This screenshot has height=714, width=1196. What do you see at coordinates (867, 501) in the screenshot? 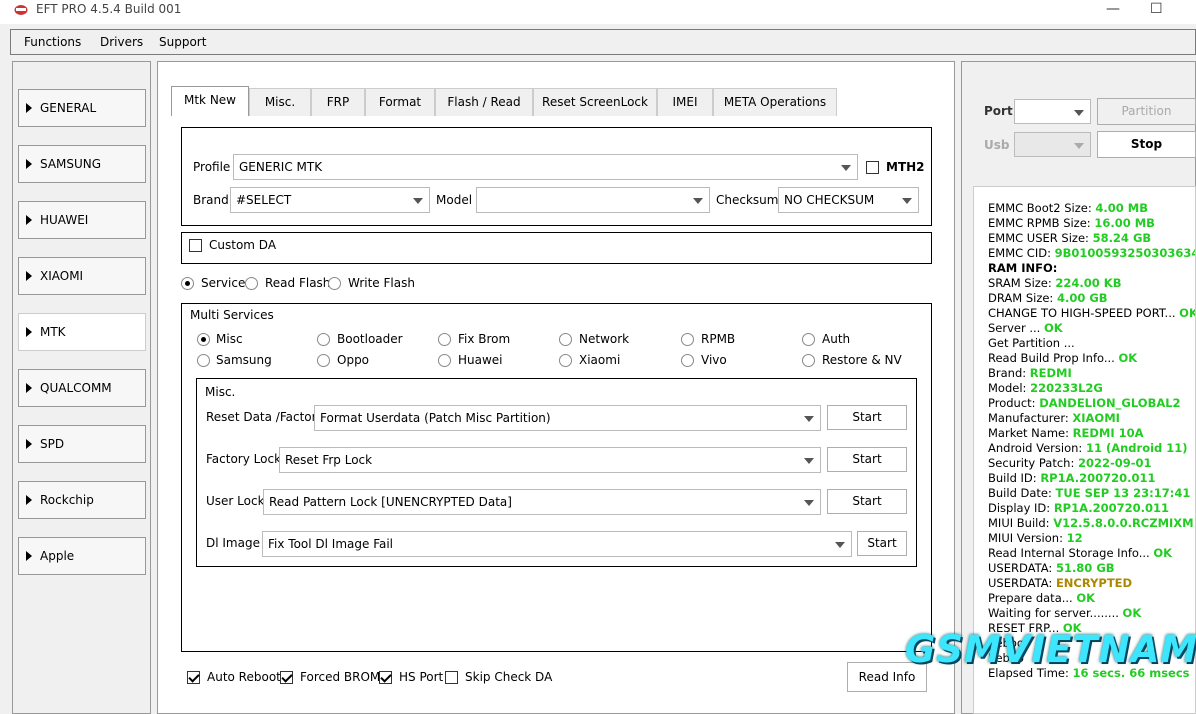
I see `user-lock-start-button: Start` at bounding box center [867, 501].